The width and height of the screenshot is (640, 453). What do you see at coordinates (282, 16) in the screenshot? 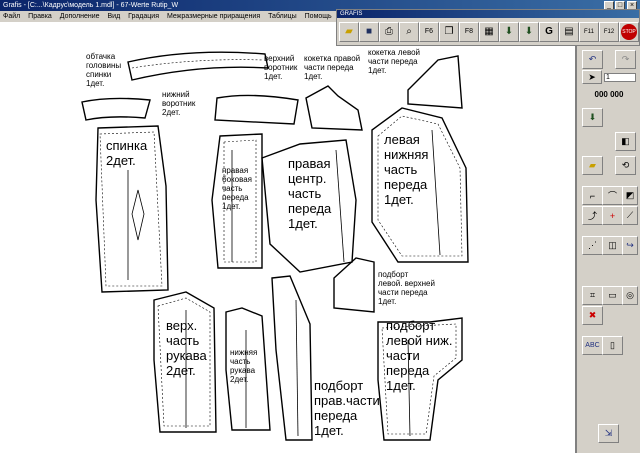
I see `menu-tables: Таблицы` at bounding box center [282, 16].